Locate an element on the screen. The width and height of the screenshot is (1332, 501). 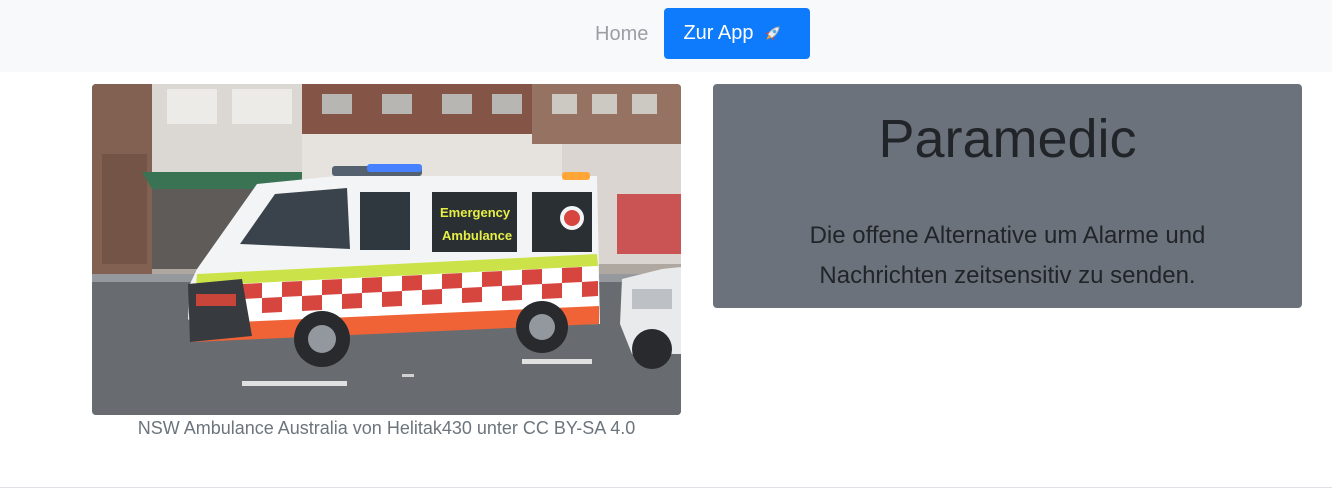
zur-app-button: Zur App is located at coordinates (737, 33).